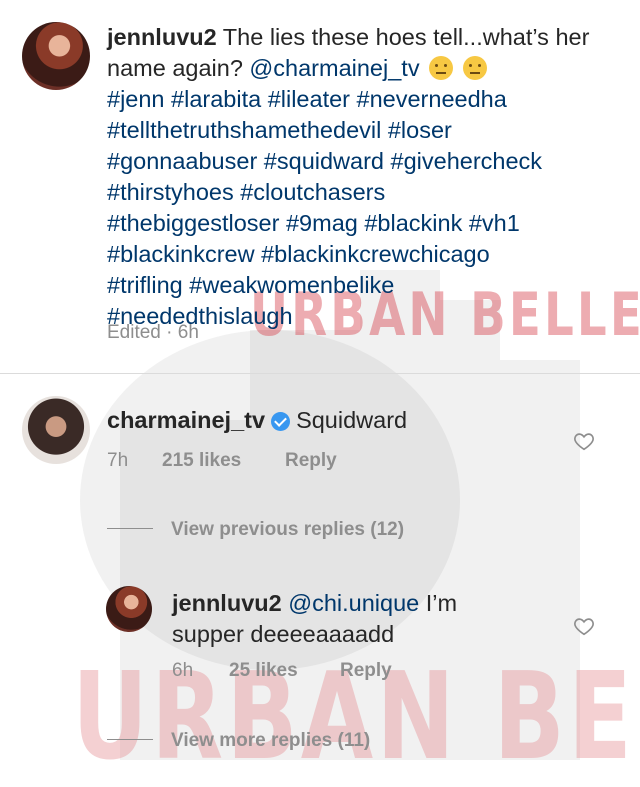 Image resolution: width=640 pixels, height=787 pixels. What do you see at coordinates (130, 739) in the screenshot?
I see `view-more-rule` at bounding box center [130, 739].